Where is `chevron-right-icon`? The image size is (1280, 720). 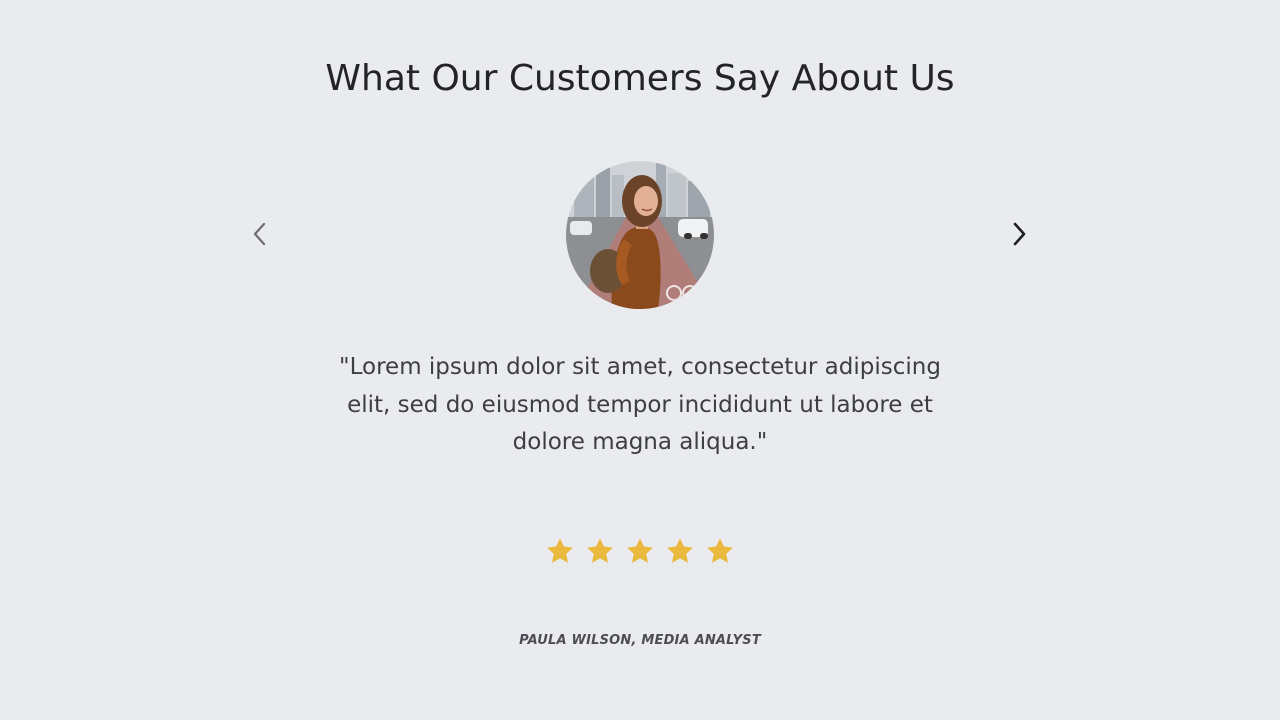 chevron-right-icon is located at coordinates (1019, 234).